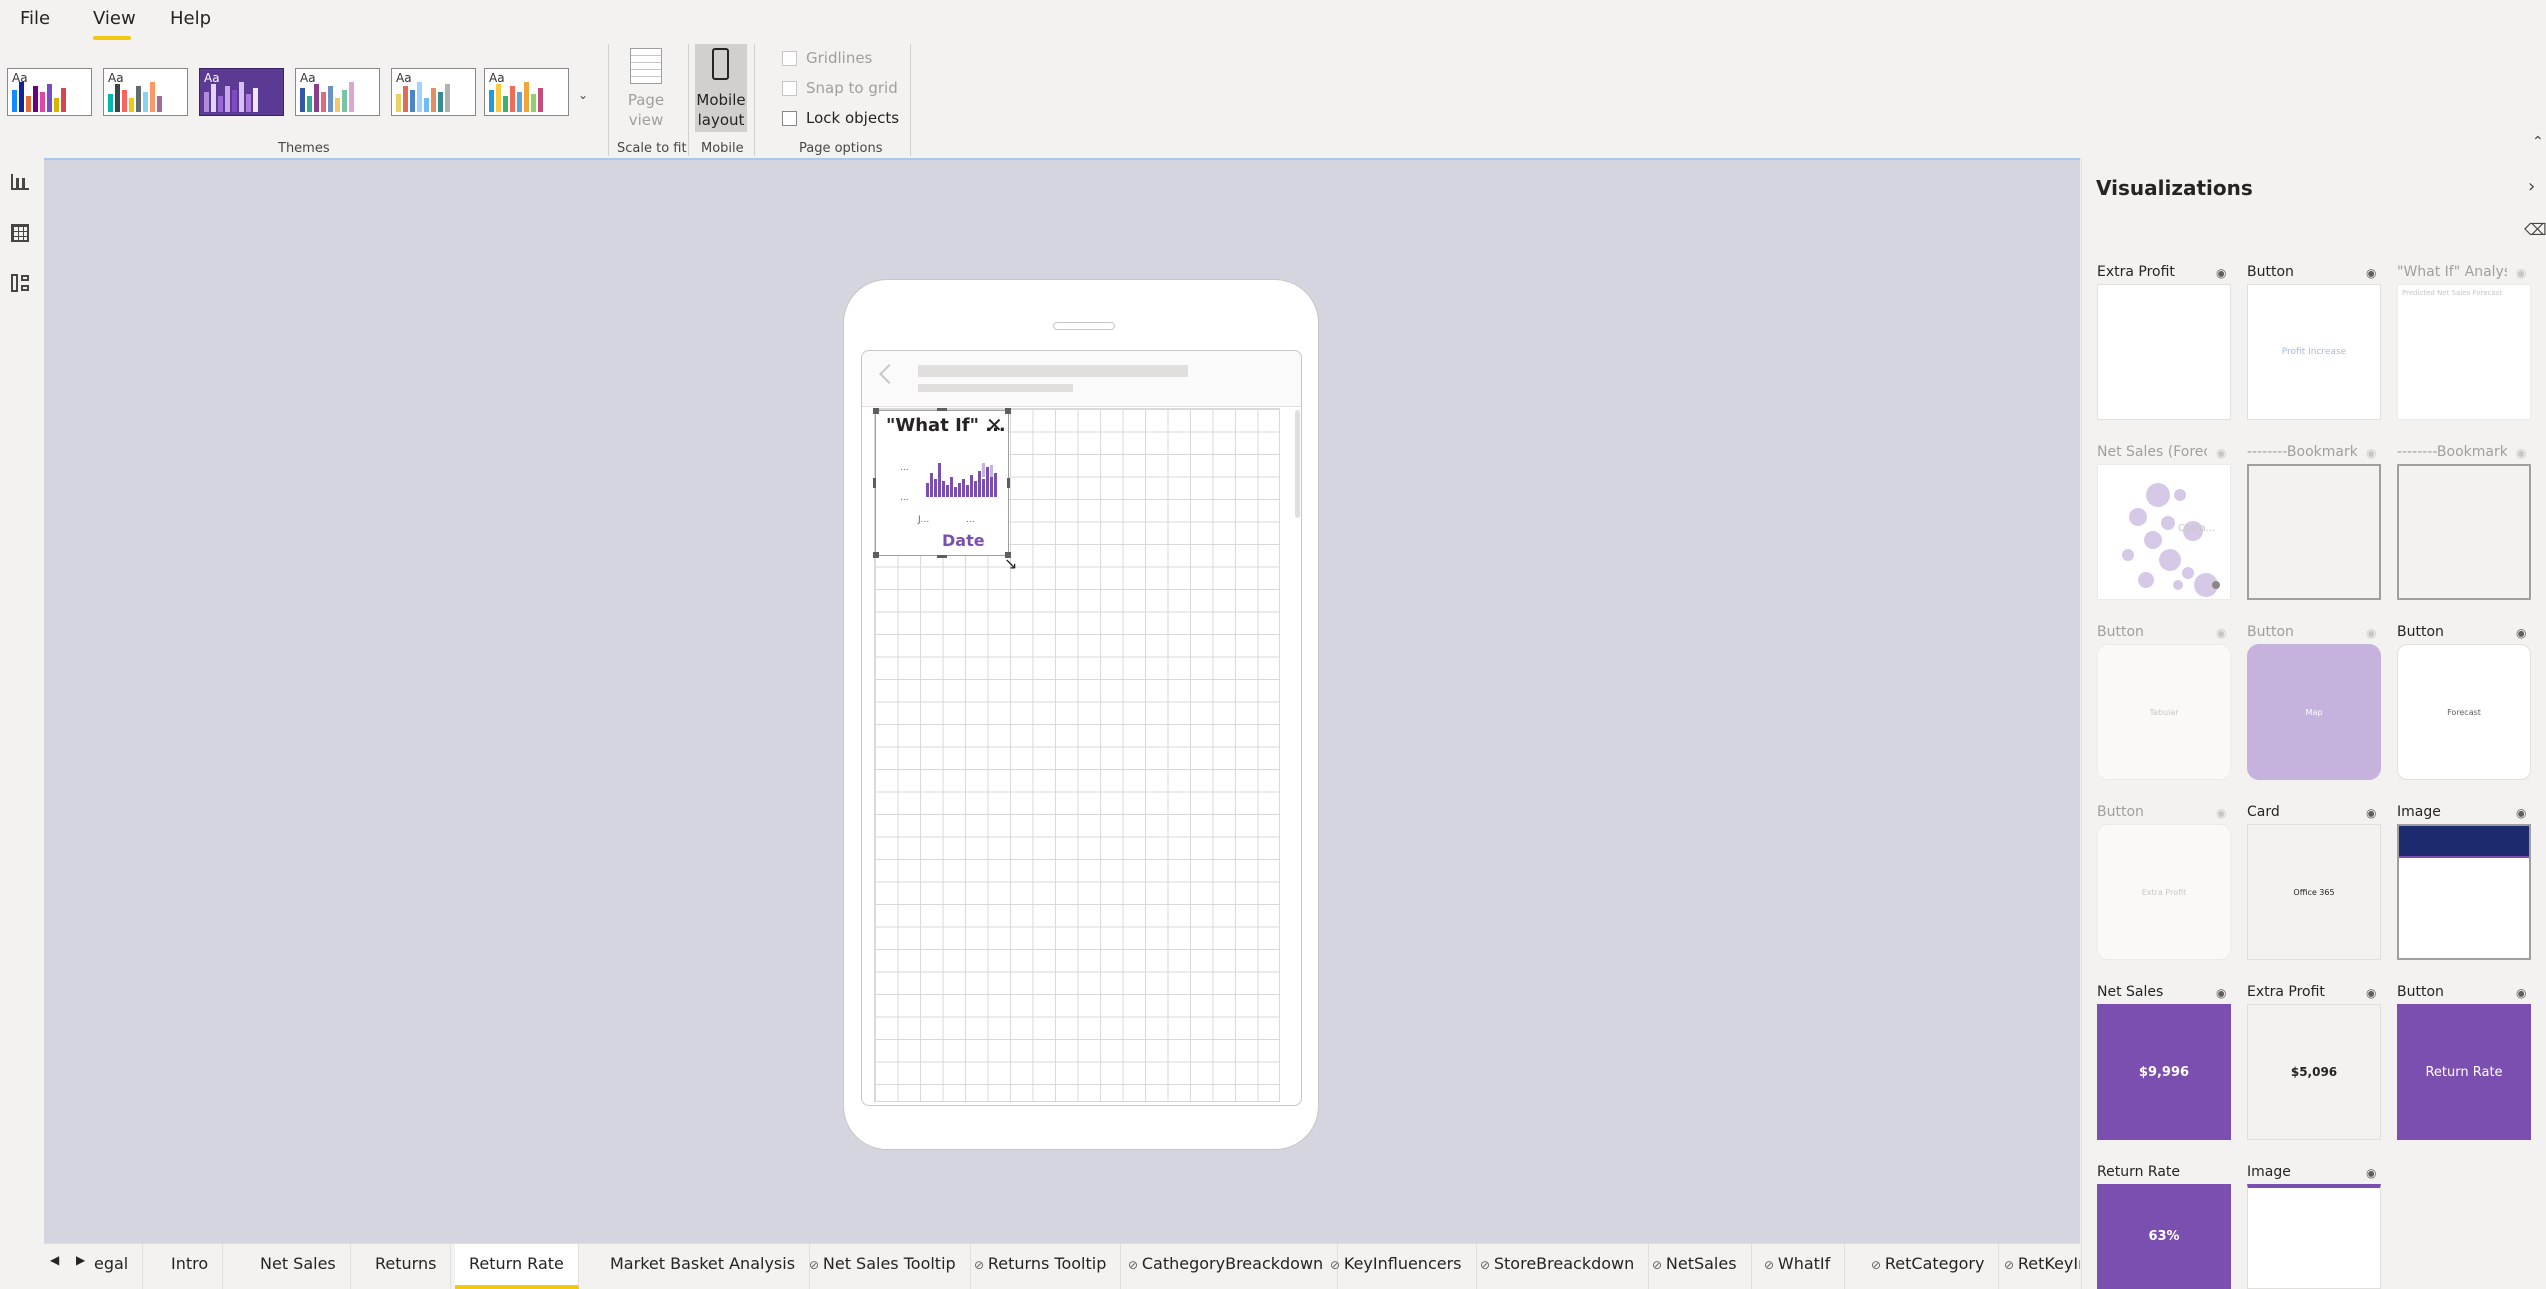 Image resolution: width=2546 pixels, height=1289 pixels. Describe the element at coordinates (406, 1266) in the screenshot. I see `tab-returns: Returns` at that location.